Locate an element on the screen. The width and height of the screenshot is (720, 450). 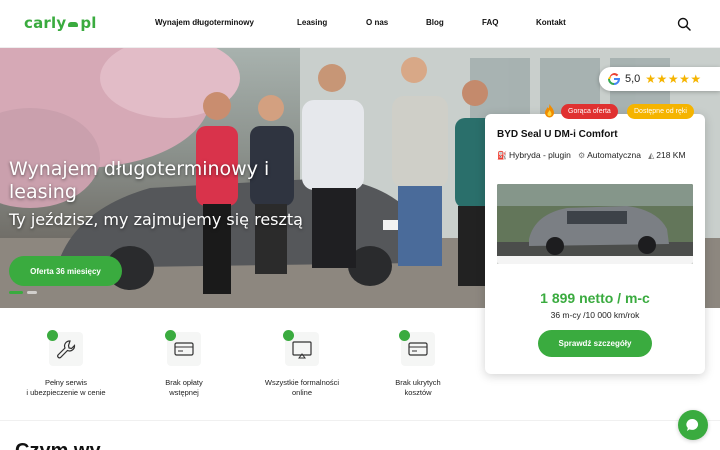
nav-blog: Blog is located at coordinates (435, 22).